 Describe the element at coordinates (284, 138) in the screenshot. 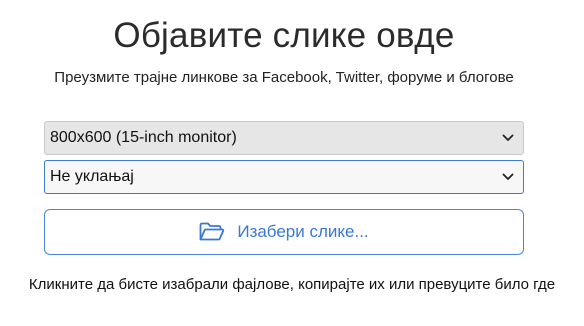

I see `resolution-select: 800x600 (15-inch monitor)` at that location.